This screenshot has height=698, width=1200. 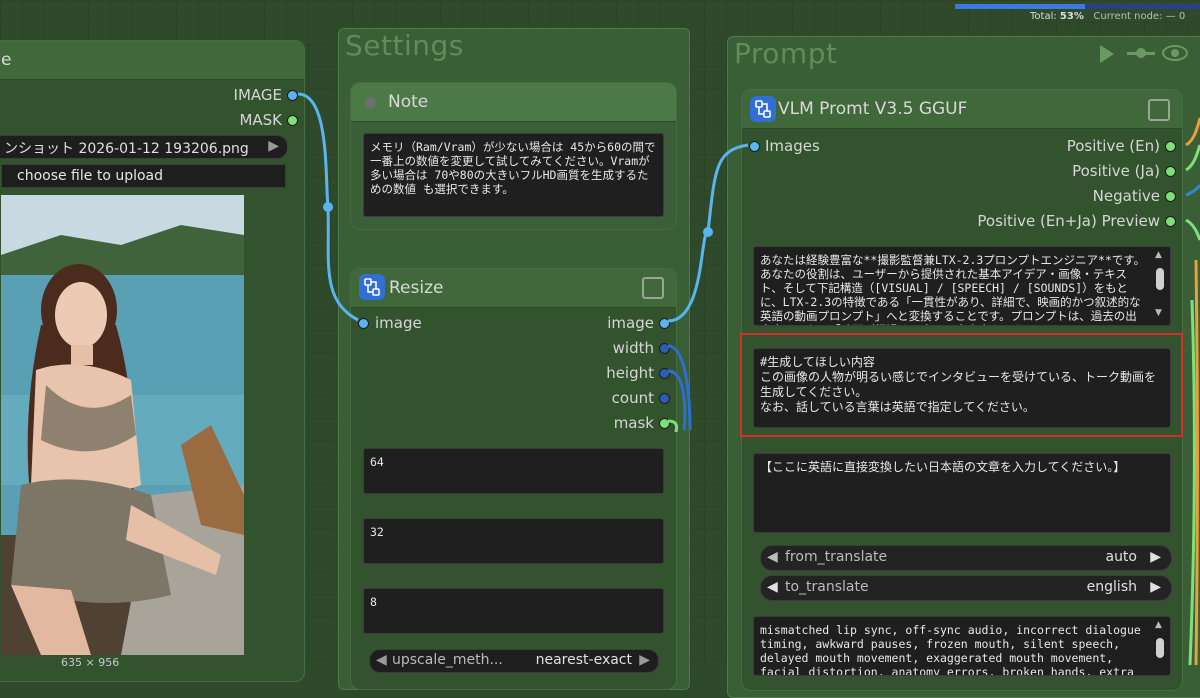 I want to click on group-bypass-icon, so click(x=1141, y=53).